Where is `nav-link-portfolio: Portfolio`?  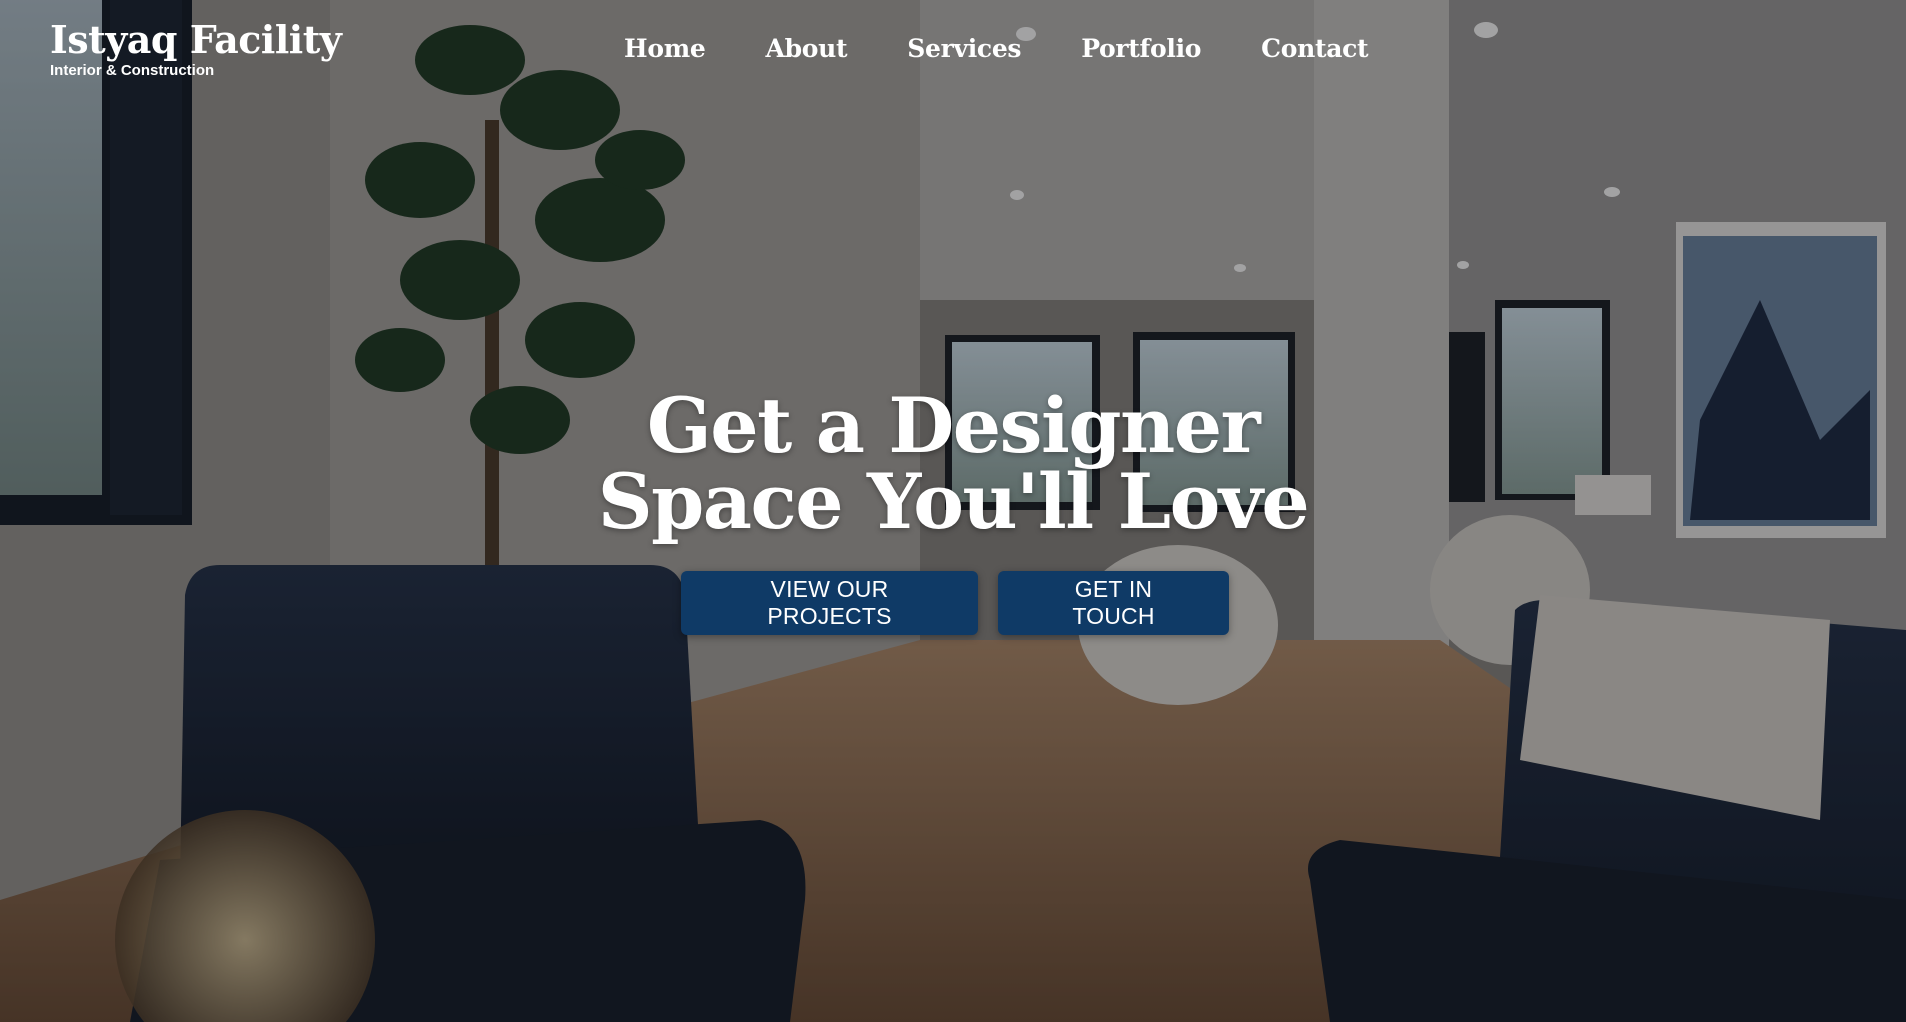
nav-link-portfolio: Portfolio is located at coordinates (1141, 49).